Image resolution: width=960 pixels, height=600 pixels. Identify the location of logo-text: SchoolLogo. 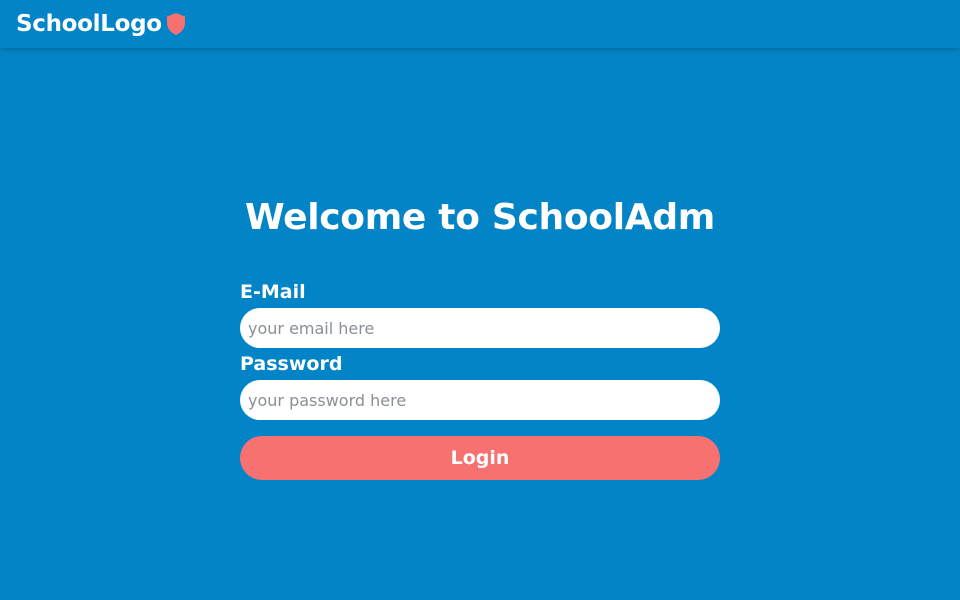
(89, 24).